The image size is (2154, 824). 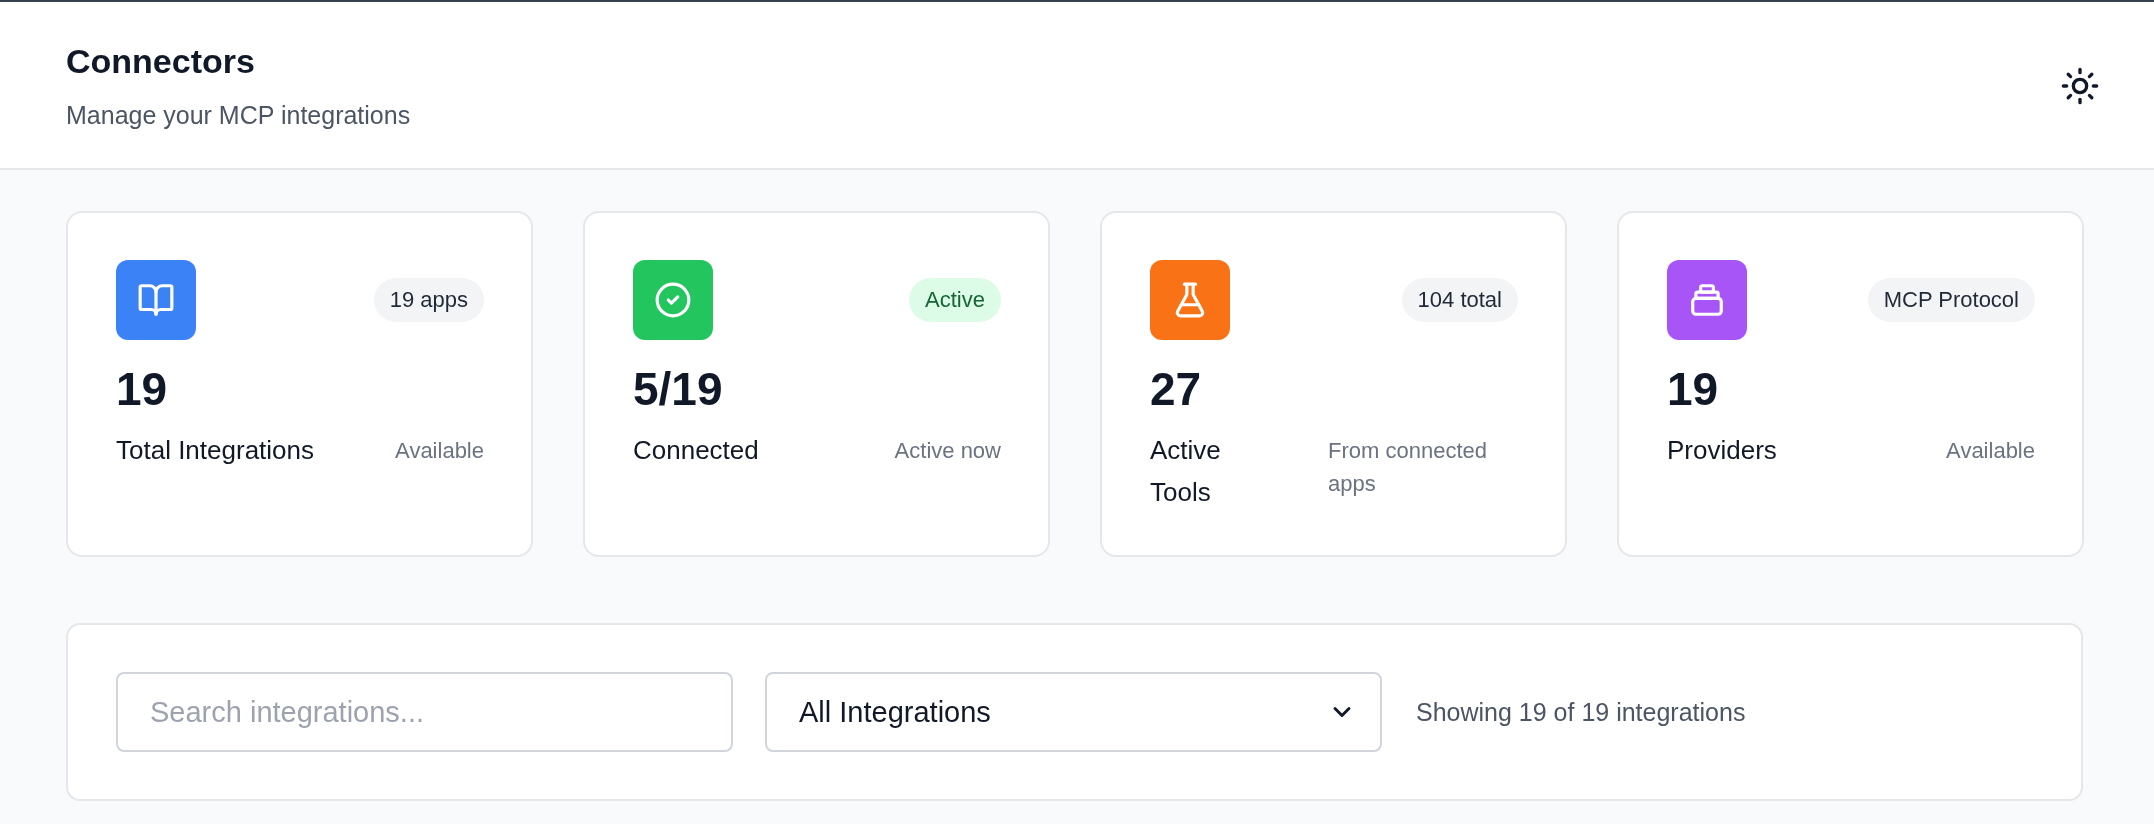 I want to click on stat-value: 5/19, so click(x=678, y=389).